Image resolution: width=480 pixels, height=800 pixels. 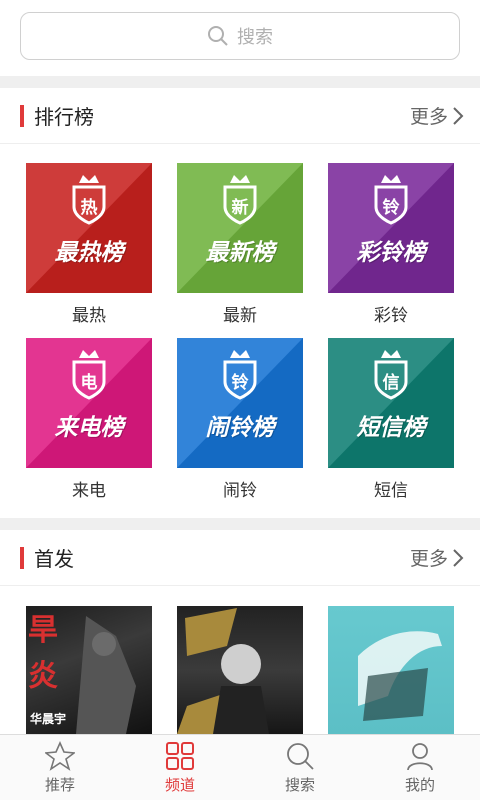 I want to click on chart-cover-title: 彩铃榜, so click(x=391, y=252).